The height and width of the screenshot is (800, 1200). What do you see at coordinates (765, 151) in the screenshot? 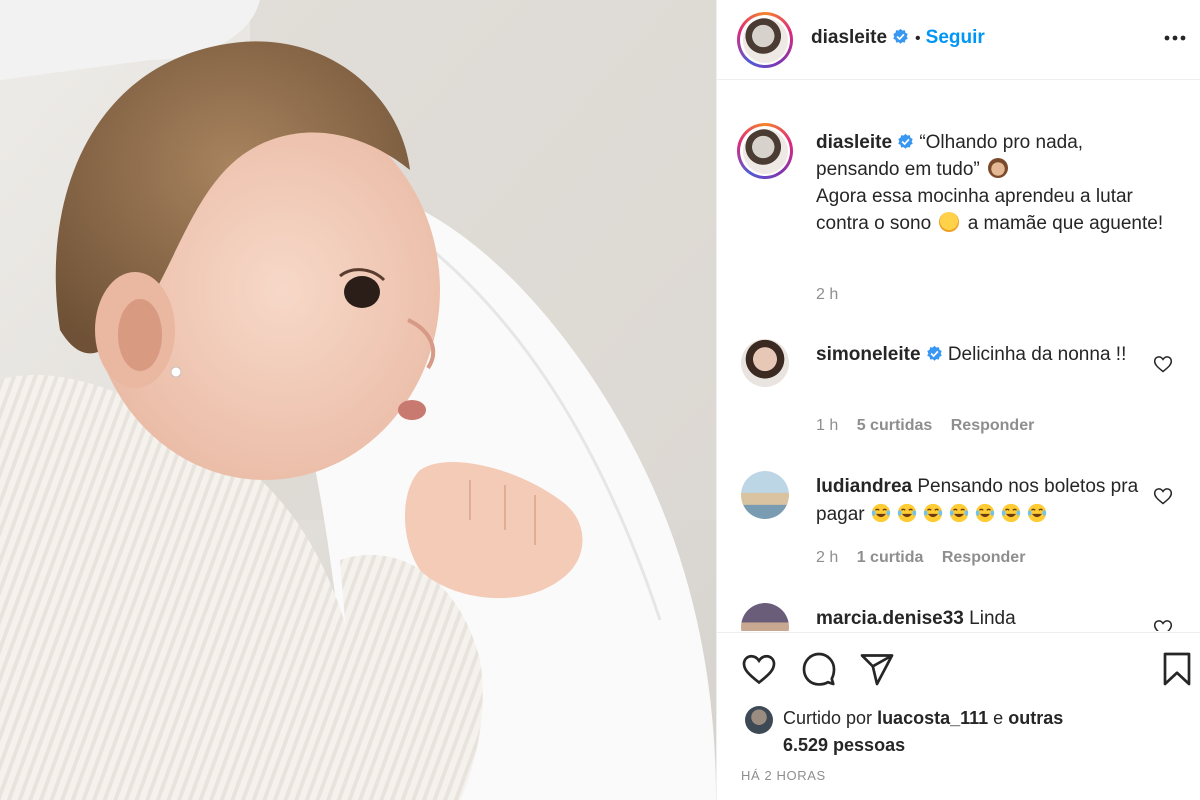
I see `caption-author-avatar` at bounding box center [765, 151].